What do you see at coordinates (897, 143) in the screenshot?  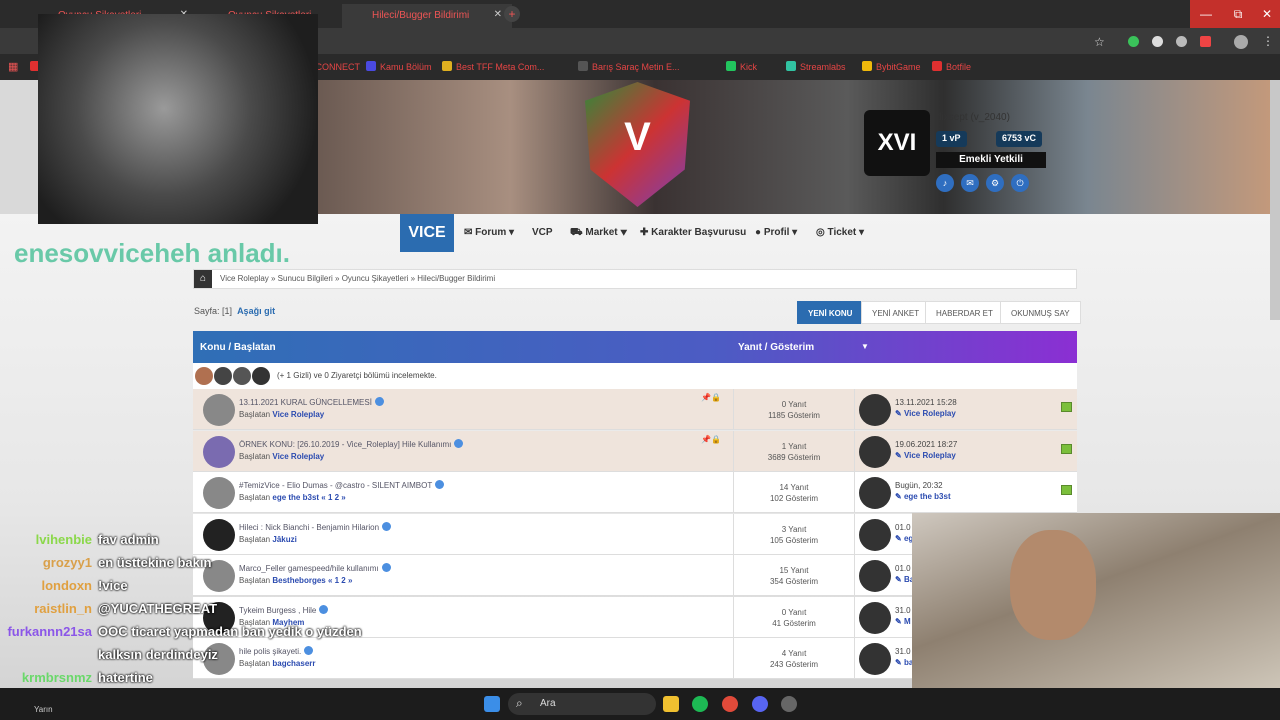 I see `user-avatar: XVI` at bounding box center [897, 143].